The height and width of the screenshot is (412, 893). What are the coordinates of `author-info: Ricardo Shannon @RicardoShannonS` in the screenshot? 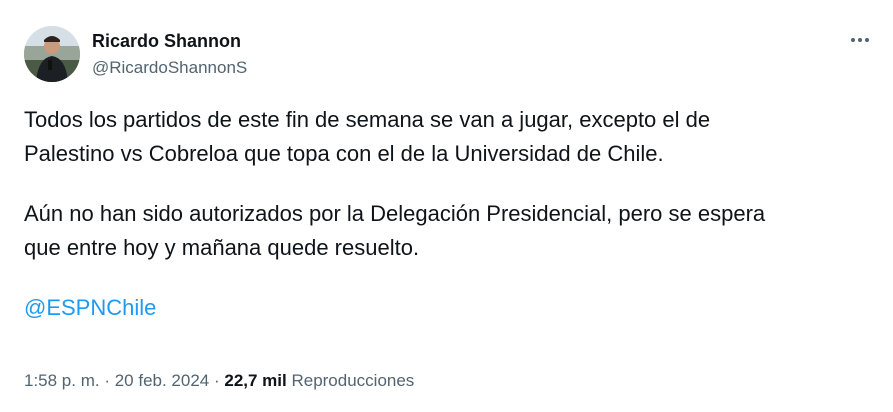 It's located at (169, 54).